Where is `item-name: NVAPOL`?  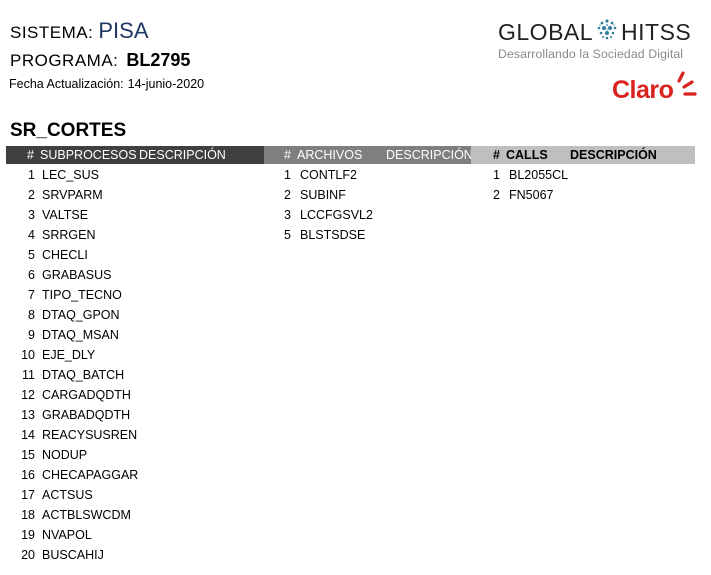 item-name: NVAPOL is located at coordinates (67, 535).